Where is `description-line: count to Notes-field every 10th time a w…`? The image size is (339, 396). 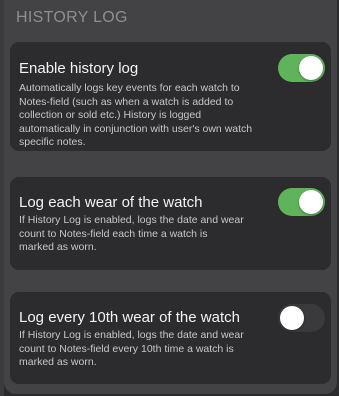
description-line: count to Notes-field every 10th time a w… is located at coordinates (126, 348).